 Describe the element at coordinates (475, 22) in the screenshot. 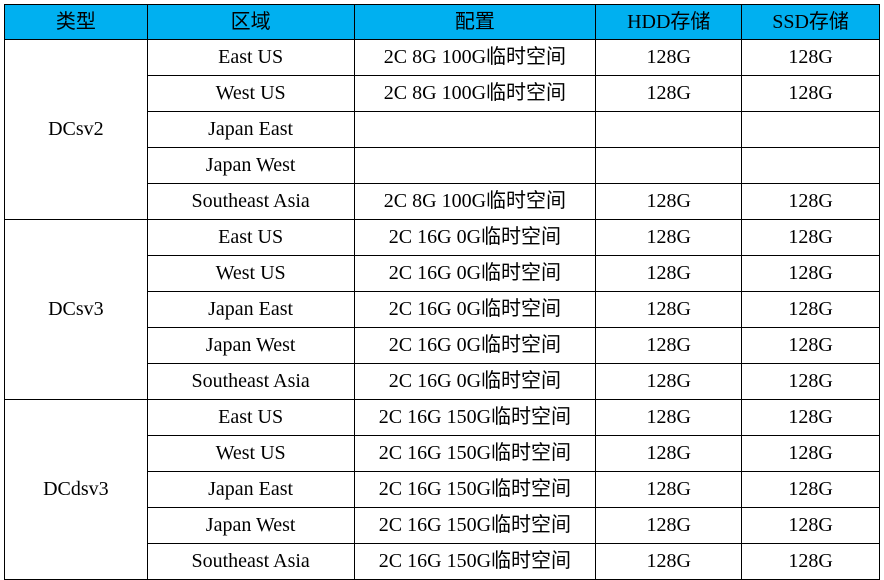

I see `header-config: 配置` at that location.